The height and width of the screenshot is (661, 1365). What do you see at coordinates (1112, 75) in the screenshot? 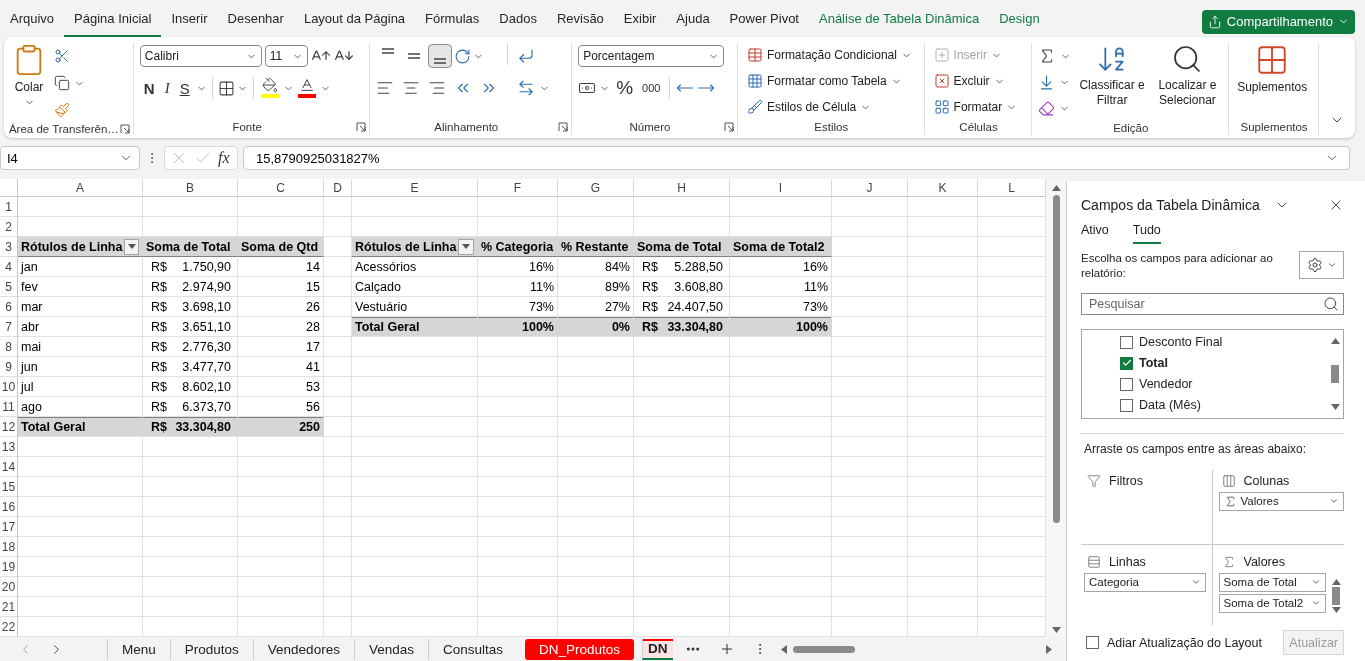
I see `sort-filter-button: Classificar e Filtrar` at bounding box center [1112, 75].